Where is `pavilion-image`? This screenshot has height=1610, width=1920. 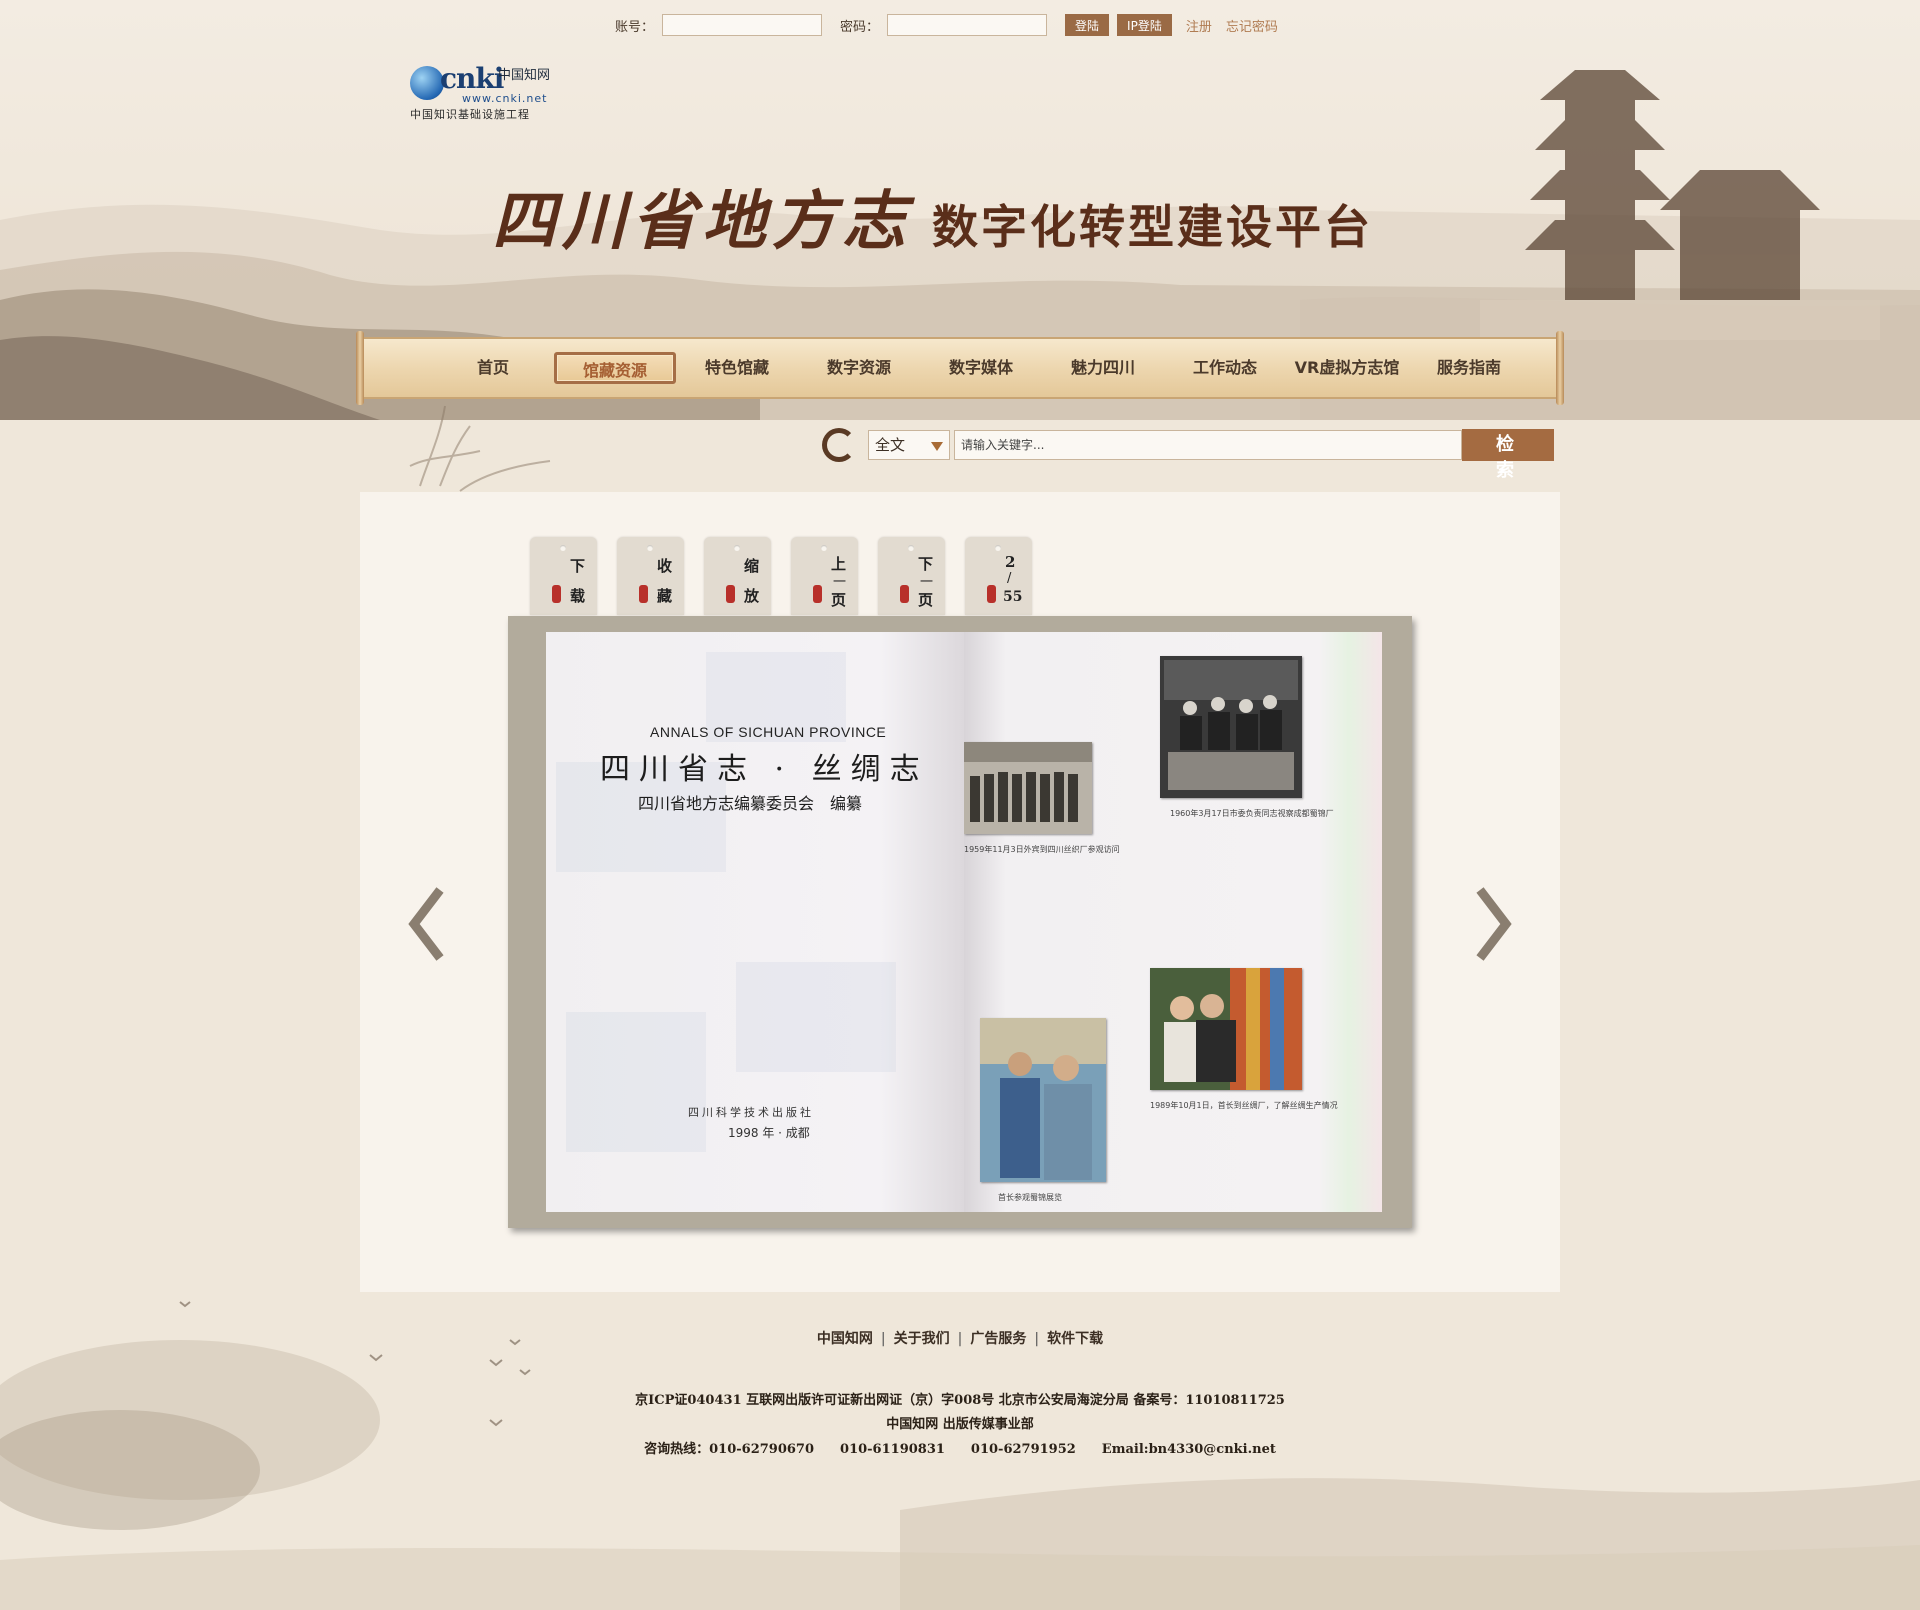 pavilion-image is located at coordinates (1680, 205).